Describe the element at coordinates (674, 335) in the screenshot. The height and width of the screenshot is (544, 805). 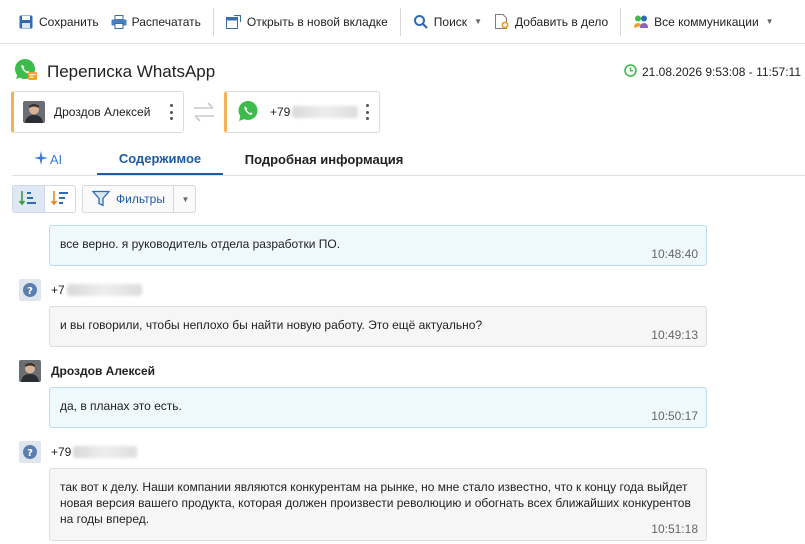
I see `message-time: 10:49:13` at that location.